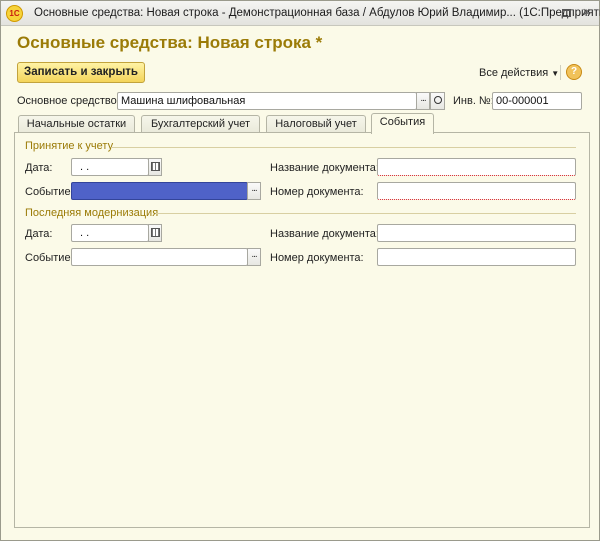 The width and height of the screenshot is (600, 541). I want to click on modernization-group-title: Последняя модернизация, so click(92, 213).